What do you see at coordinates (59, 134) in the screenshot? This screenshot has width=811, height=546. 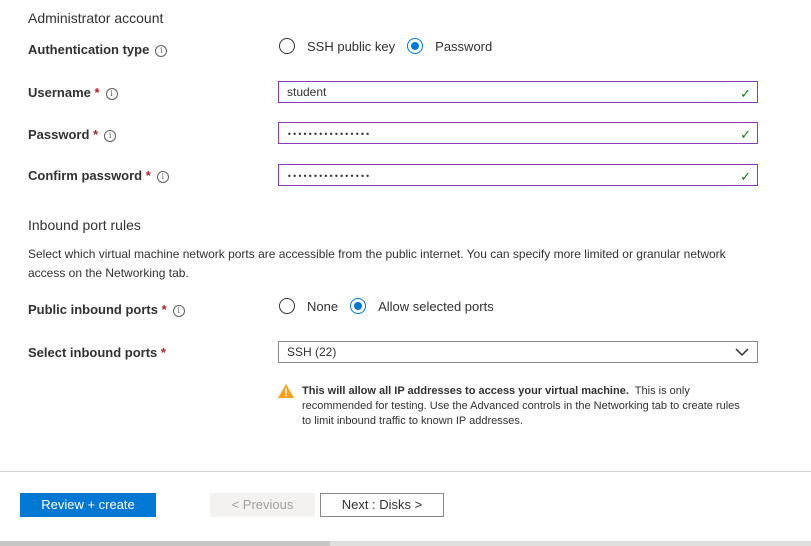 I see `password-label: Password` at bounding box center [59, 134].